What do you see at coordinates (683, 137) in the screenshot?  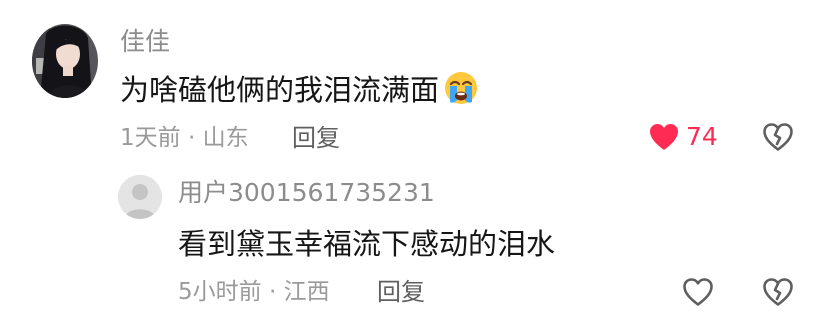 I see `like-button: 74` at bounding box center [683, 137].